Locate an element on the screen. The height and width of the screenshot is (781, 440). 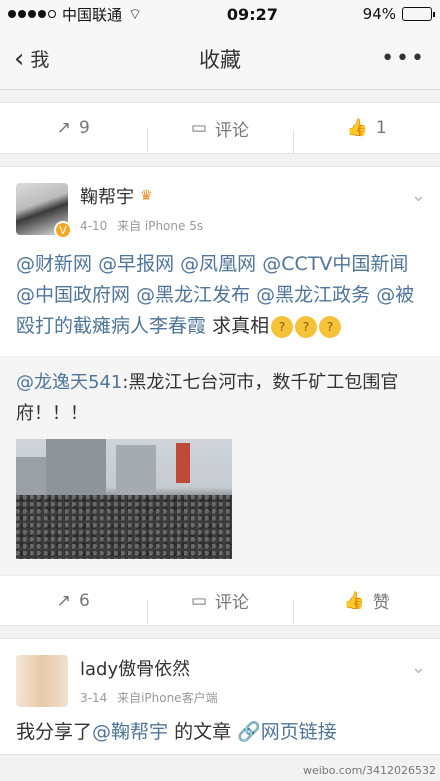
post-actions: ↗ 6 ▭ 评论 👍 赞 is located at coordinates (220, 600).